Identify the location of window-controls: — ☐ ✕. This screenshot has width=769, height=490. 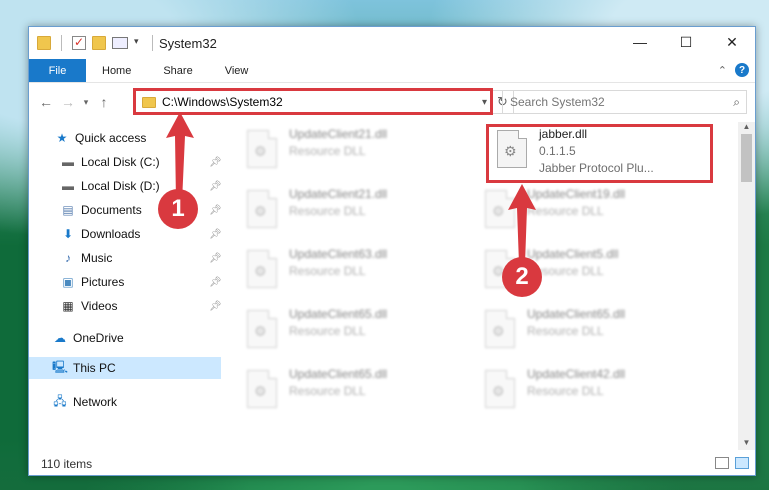
(686, 42).